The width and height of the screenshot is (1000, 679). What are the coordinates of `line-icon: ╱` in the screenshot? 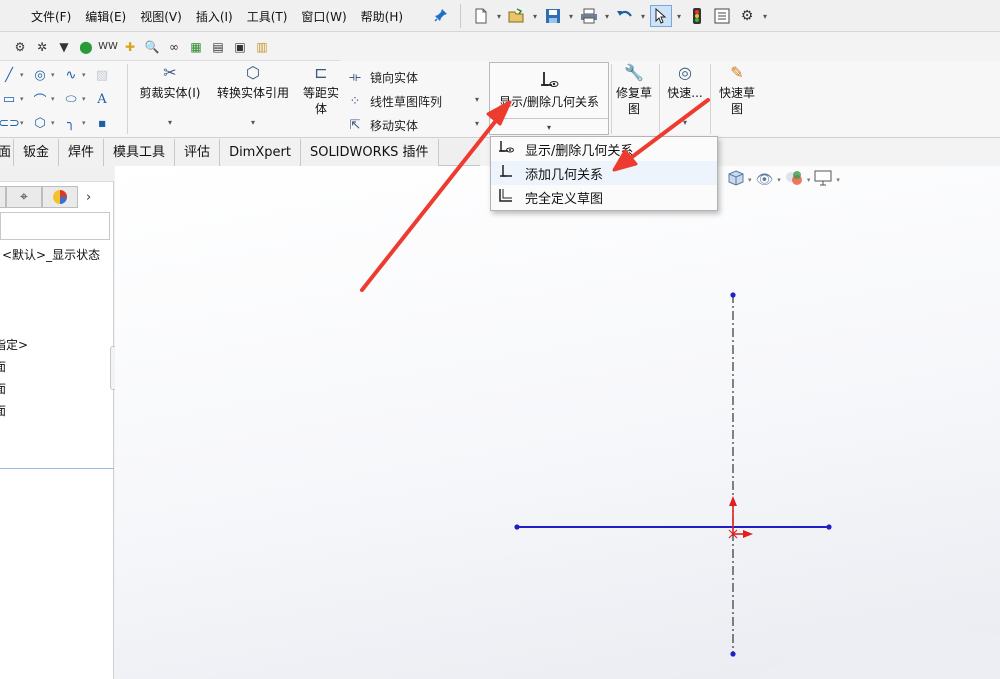 It's located at (9, 75).